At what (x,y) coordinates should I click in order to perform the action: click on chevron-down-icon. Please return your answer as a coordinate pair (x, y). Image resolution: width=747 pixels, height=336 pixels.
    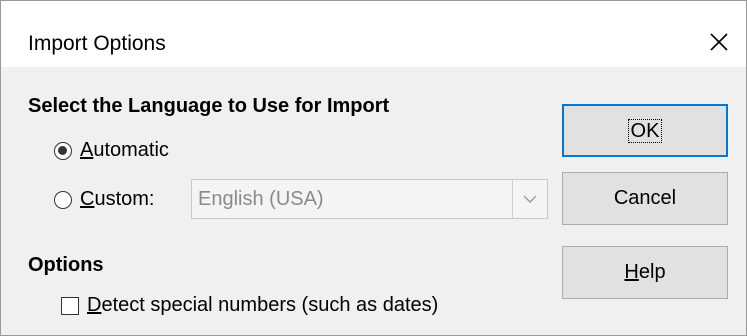
    Looking at the image, I should click on (530, 199).